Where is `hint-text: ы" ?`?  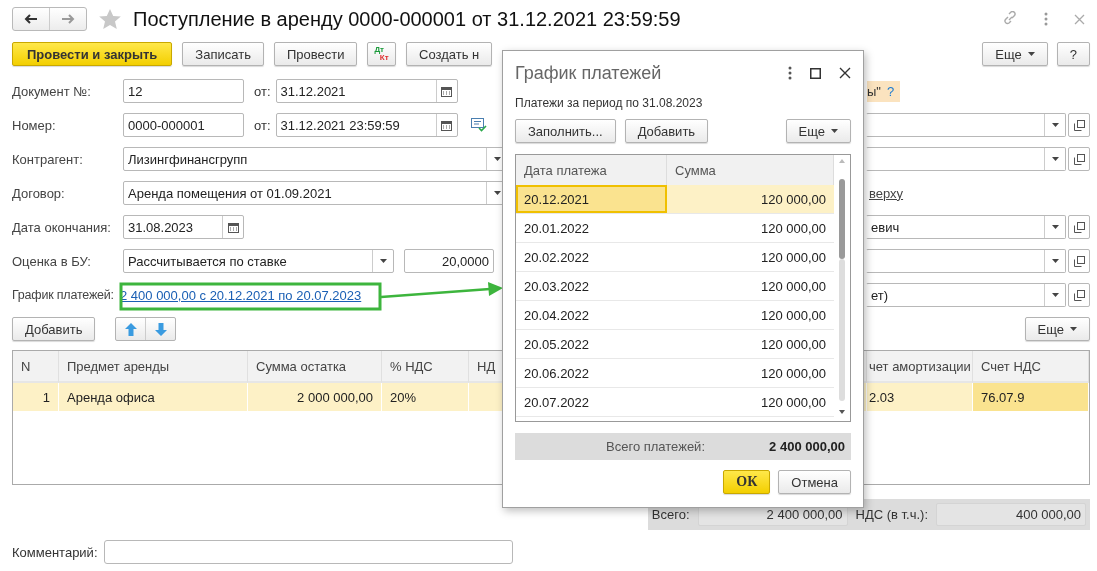 hint-text: ы" ? is located at coordinates (884, 91).